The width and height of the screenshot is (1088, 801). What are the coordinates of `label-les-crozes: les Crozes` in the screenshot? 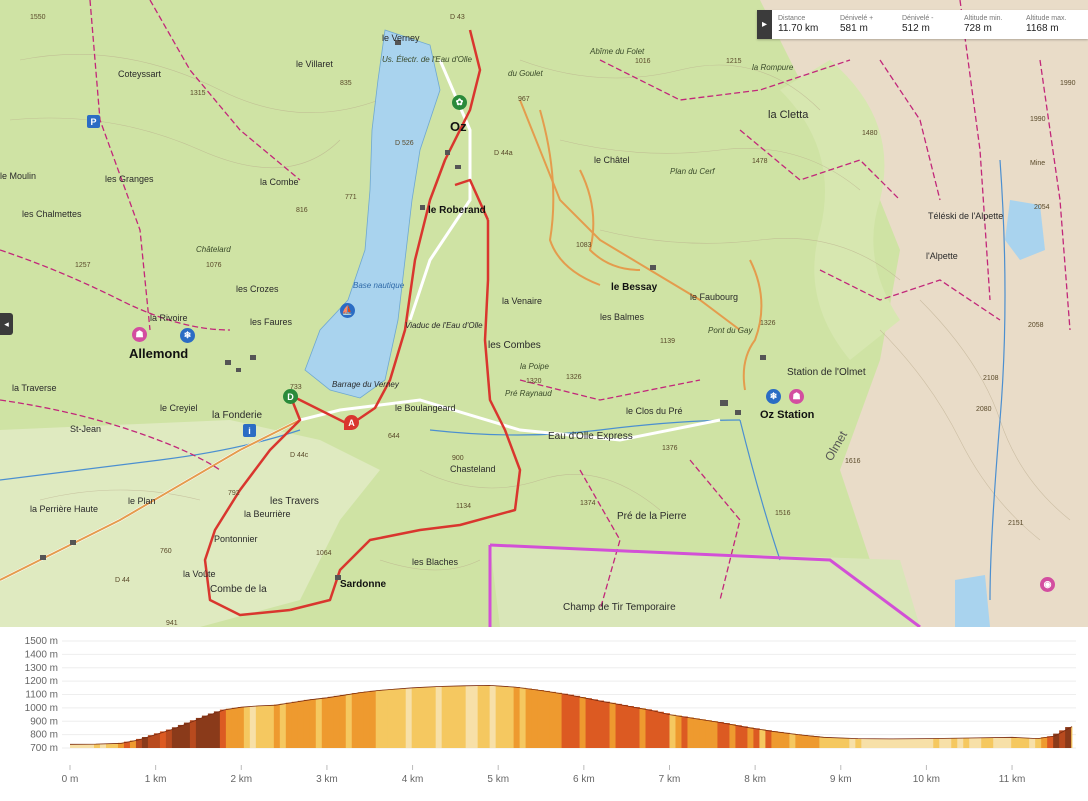 It's located at (257, 289).